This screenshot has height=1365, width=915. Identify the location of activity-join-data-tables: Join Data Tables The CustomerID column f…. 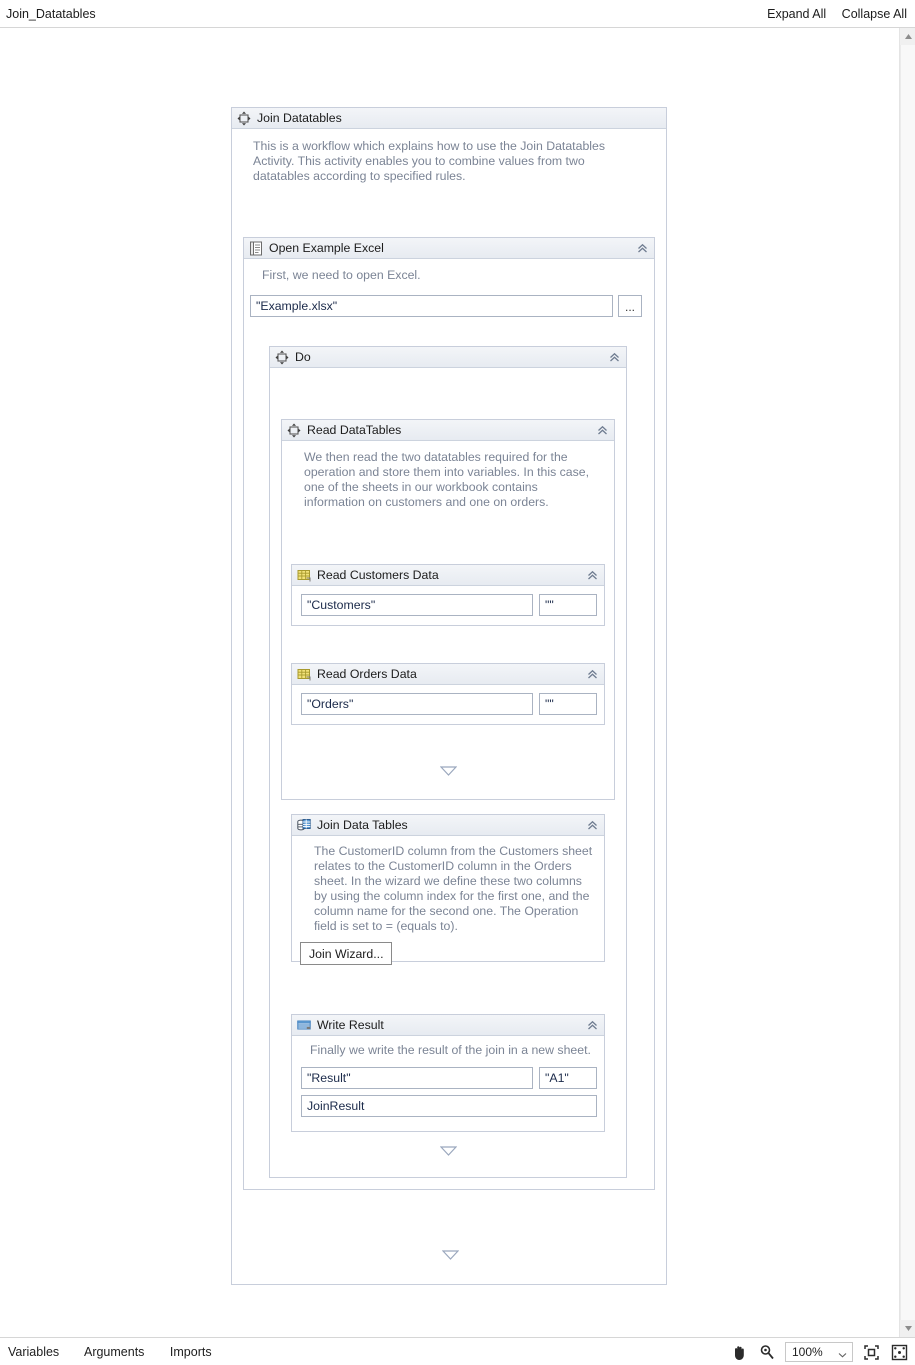
(448, 889).